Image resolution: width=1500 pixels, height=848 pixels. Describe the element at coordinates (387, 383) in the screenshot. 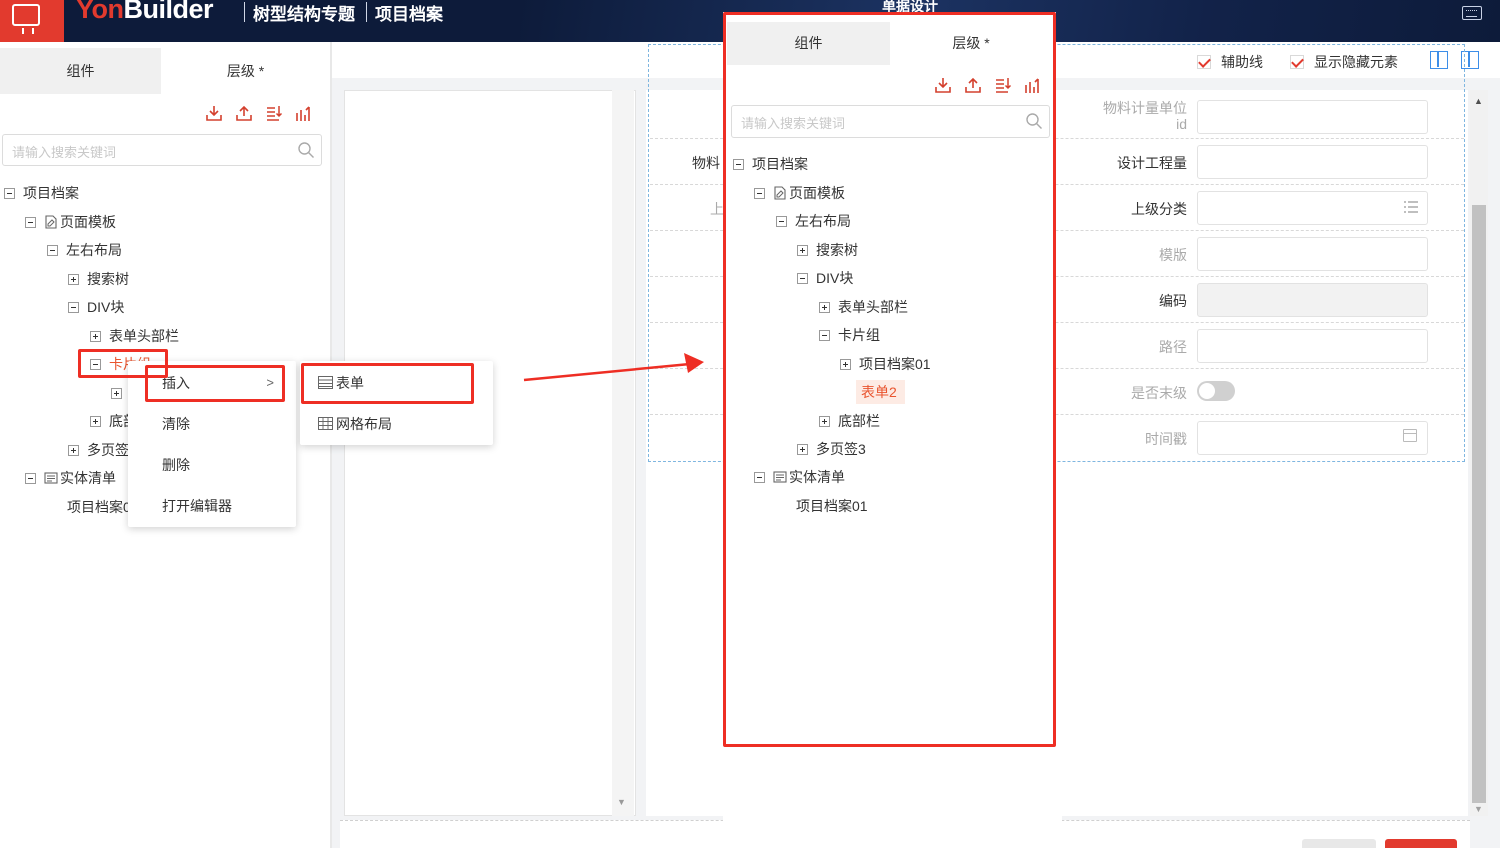

I see `highlight-form` at that location.